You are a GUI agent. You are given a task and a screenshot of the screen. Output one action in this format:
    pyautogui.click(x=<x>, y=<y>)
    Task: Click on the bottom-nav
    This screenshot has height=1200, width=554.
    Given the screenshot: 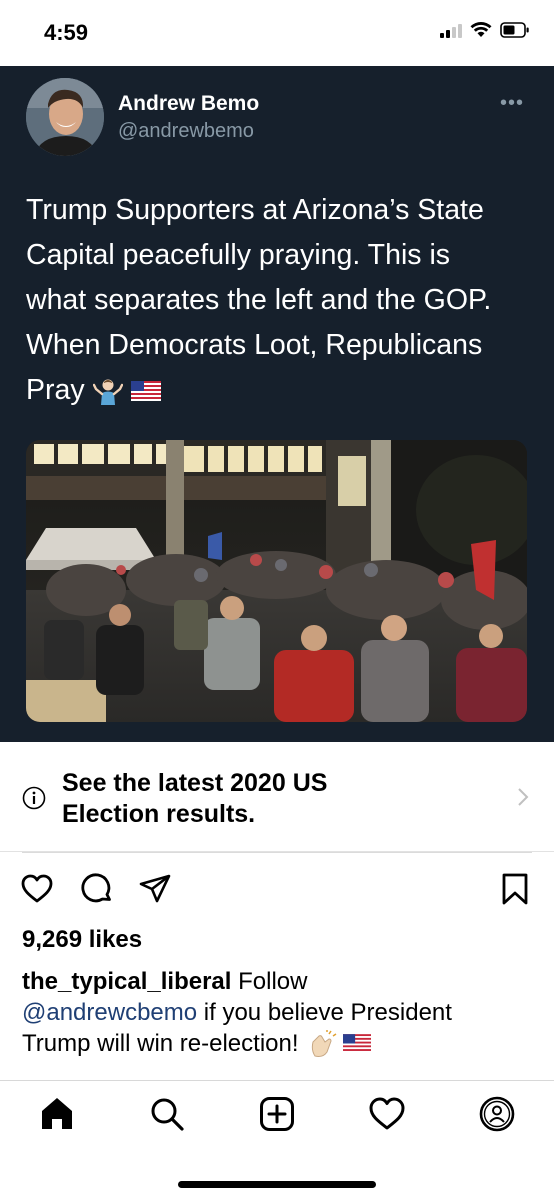 What is the action you would take?
    pyautogui.click(x=277, y=1140)
    